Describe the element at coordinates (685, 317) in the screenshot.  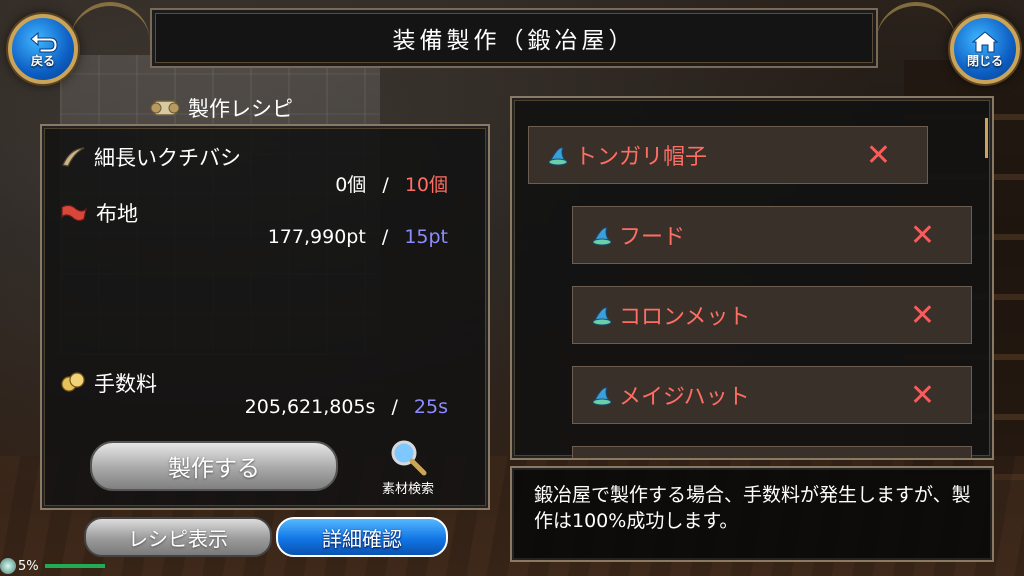
I see `tree-item-label: コロンメット` at that location.